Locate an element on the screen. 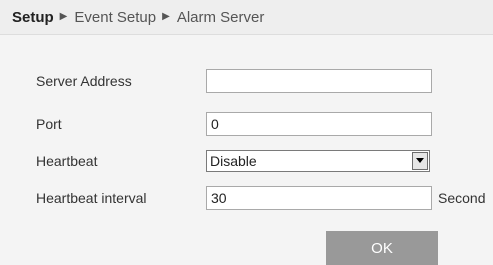  heartbeat-select-value: Disable is located at coordinates (233, 161).